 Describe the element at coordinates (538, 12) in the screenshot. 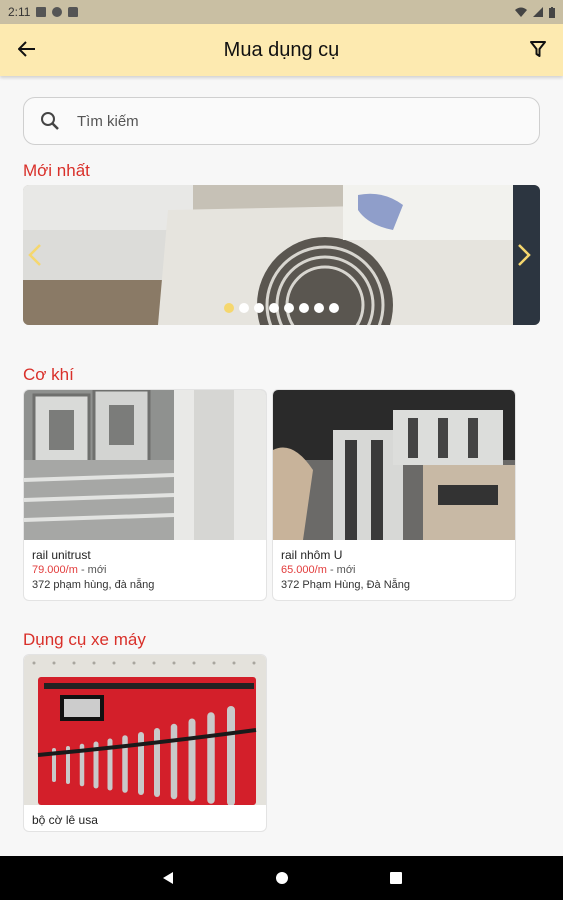

I see `signal-icon` at that location.